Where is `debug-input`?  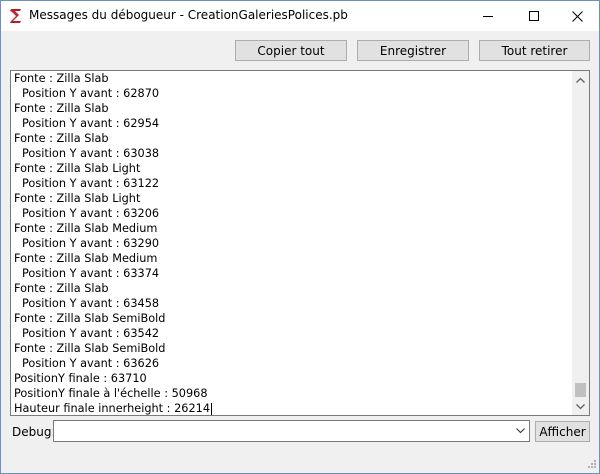 debug-input is located at coordinates (281, 431).